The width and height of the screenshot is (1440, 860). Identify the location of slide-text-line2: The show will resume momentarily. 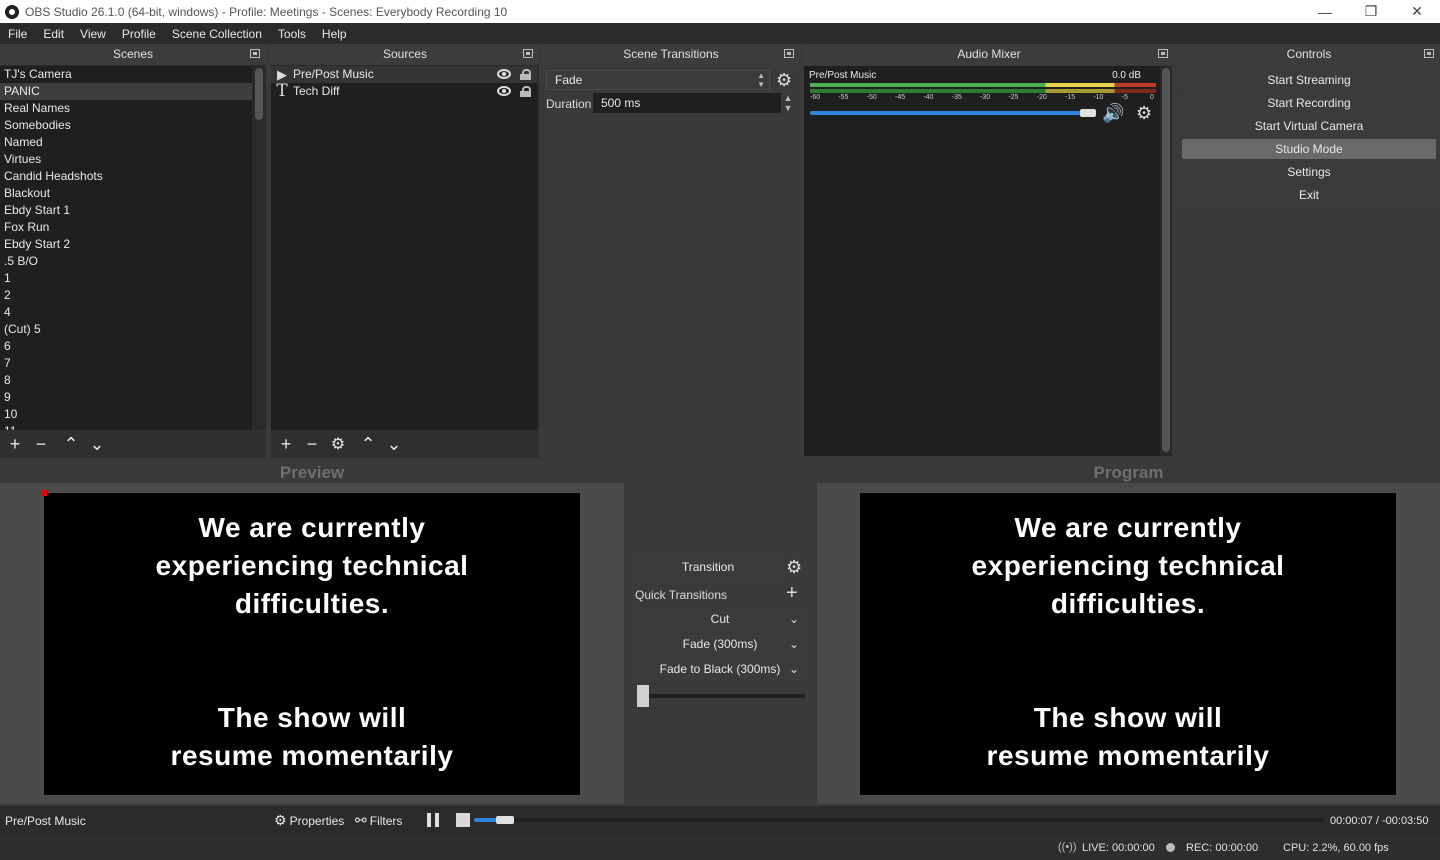
(312, 736).